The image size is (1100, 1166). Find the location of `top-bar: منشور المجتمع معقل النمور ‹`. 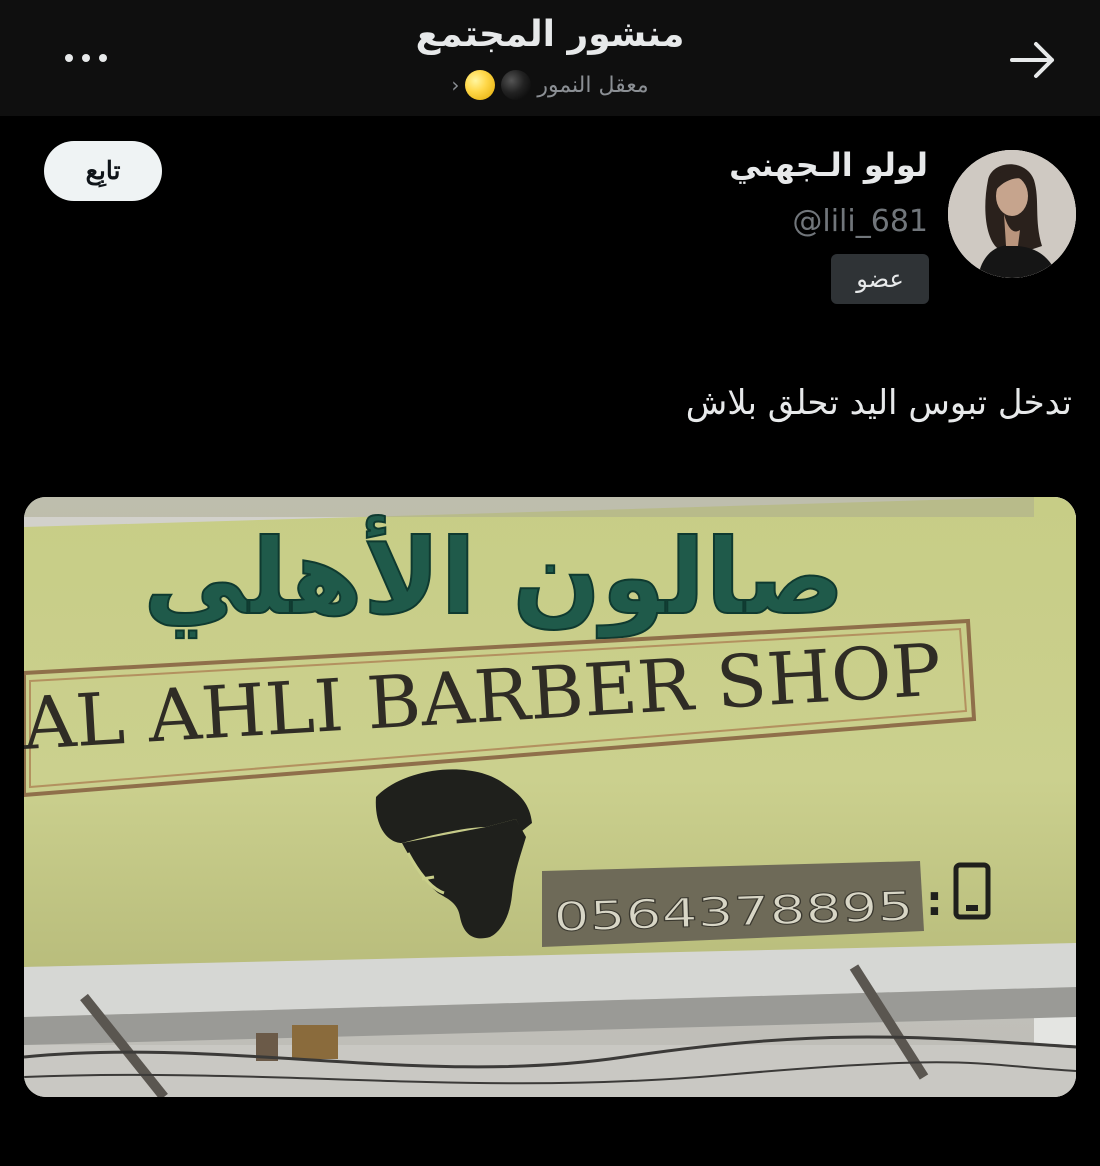

top-bar: منشور المجتمع معقل النمور ‹ is located at coordinates (550, 58).